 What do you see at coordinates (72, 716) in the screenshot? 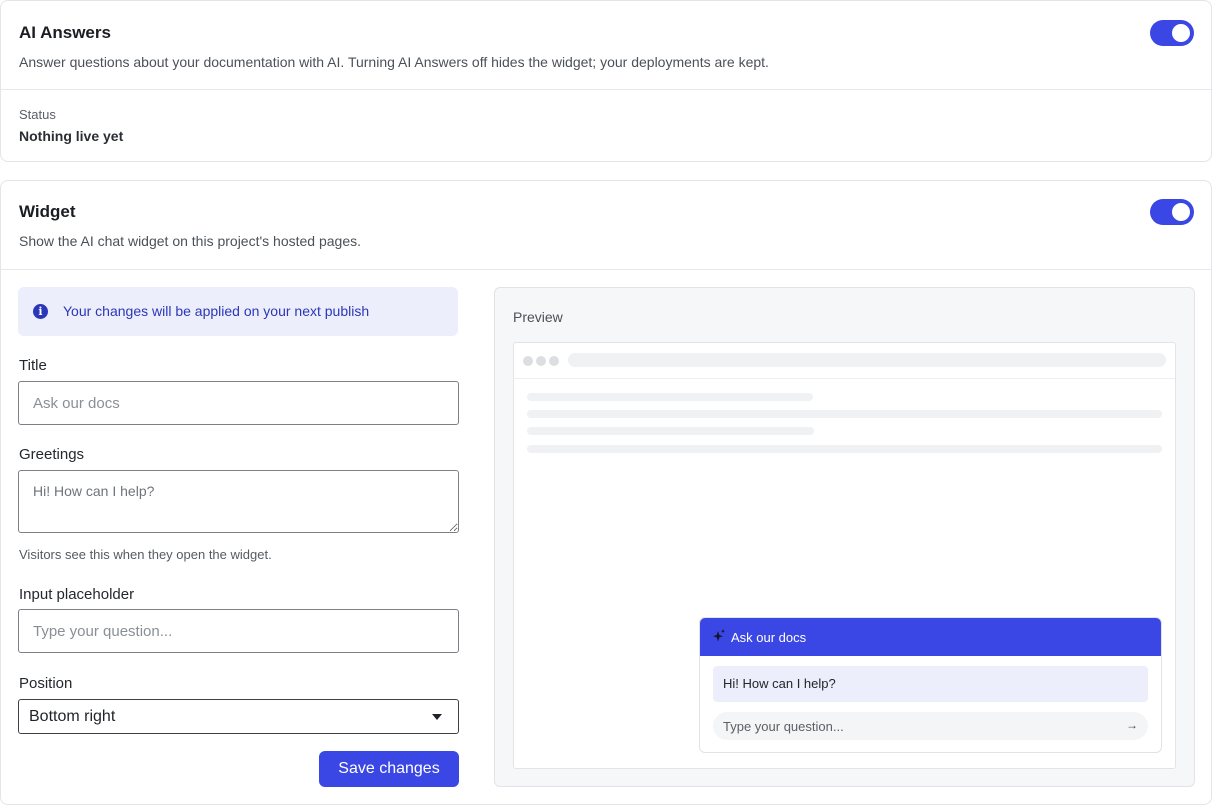
I see `position-select-value: Bottom right` at bounding box center [72, 716].